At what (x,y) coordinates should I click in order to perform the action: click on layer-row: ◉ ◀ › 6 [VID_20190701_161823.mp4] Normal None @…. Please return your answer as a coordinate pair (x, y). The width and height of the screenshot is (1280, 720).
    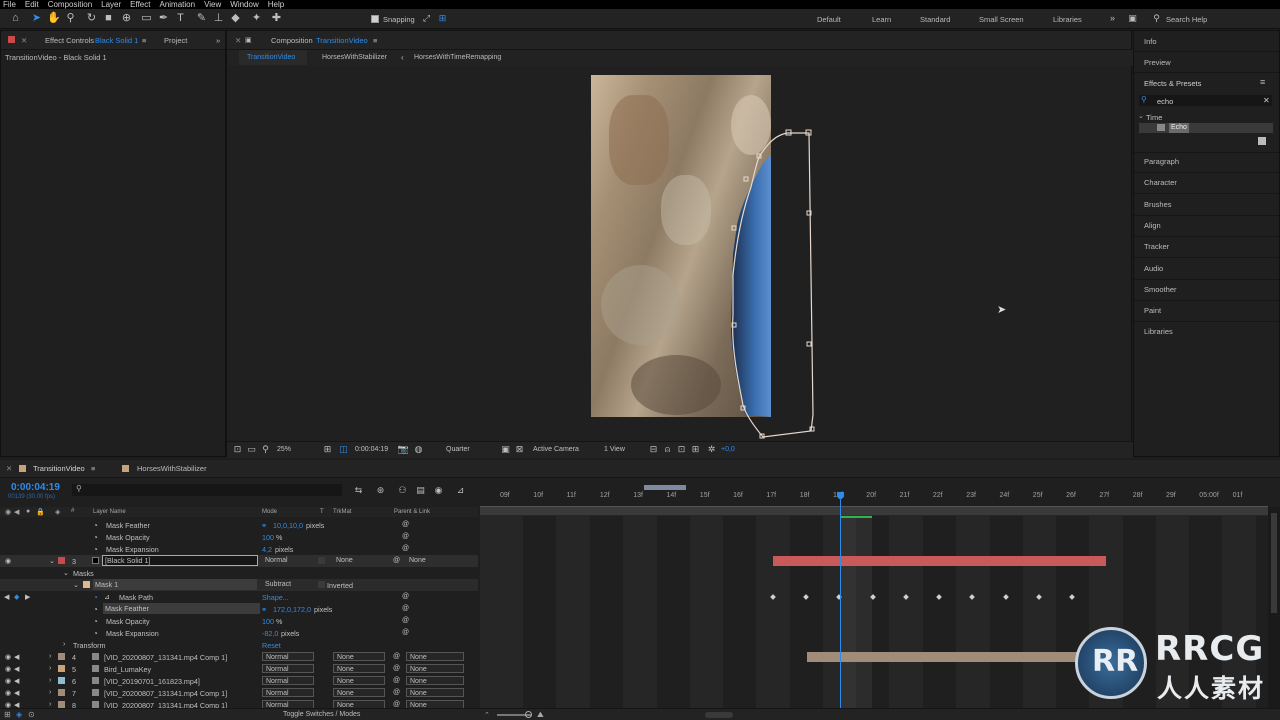
    Looking at the image, I should click on (239, 681).